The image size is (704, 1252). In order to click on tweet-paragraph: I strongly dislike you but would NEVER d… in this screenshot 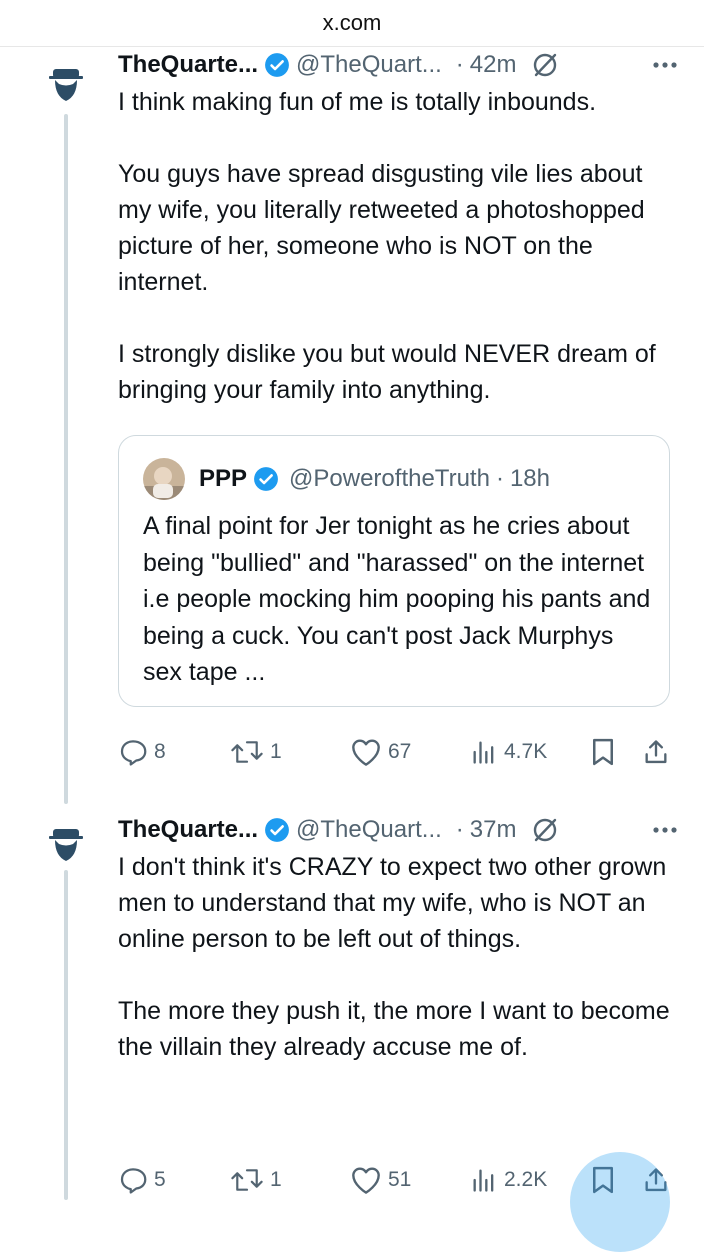, I will do `click(387, 372)`.